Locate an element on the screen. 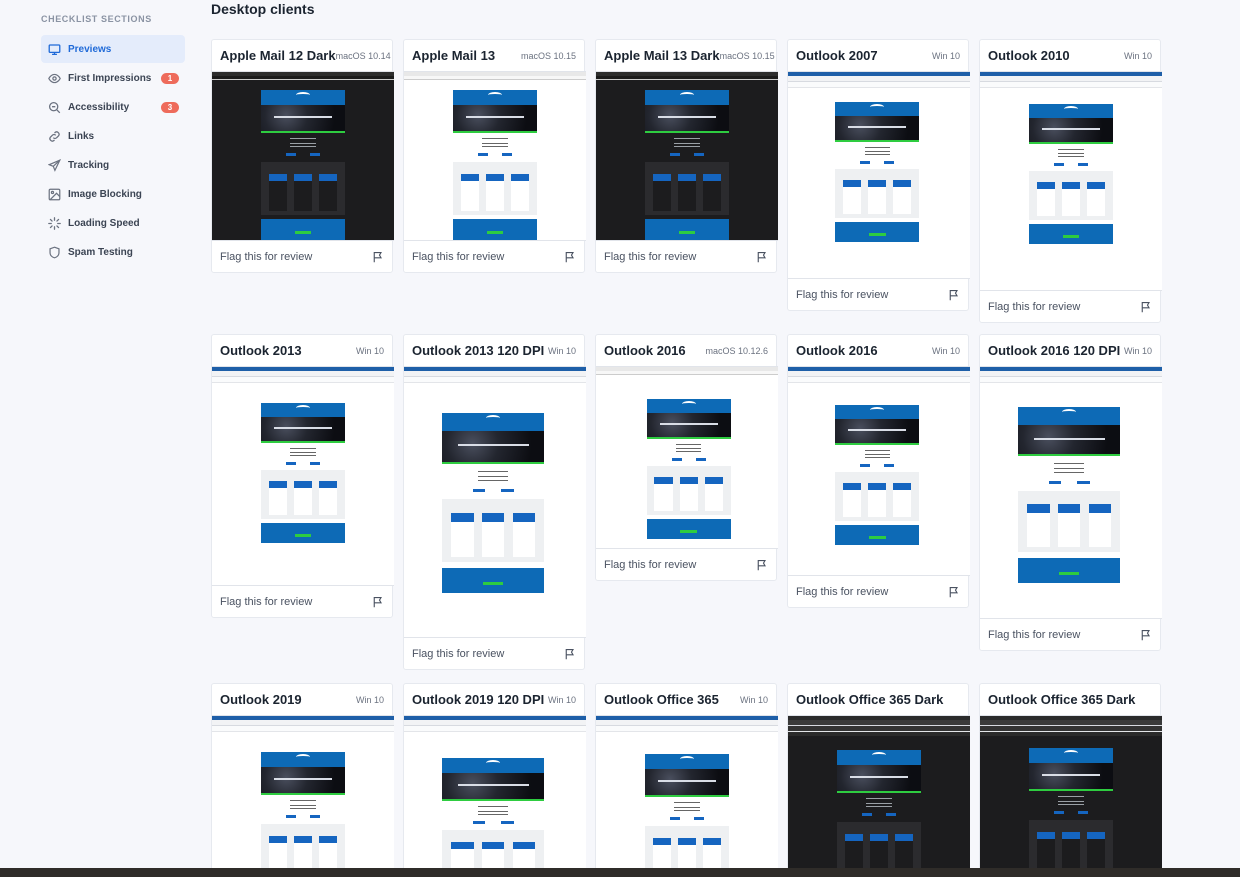  sidebar-item-image-blocking: Image Blocking is located at coordinates (113, 194).